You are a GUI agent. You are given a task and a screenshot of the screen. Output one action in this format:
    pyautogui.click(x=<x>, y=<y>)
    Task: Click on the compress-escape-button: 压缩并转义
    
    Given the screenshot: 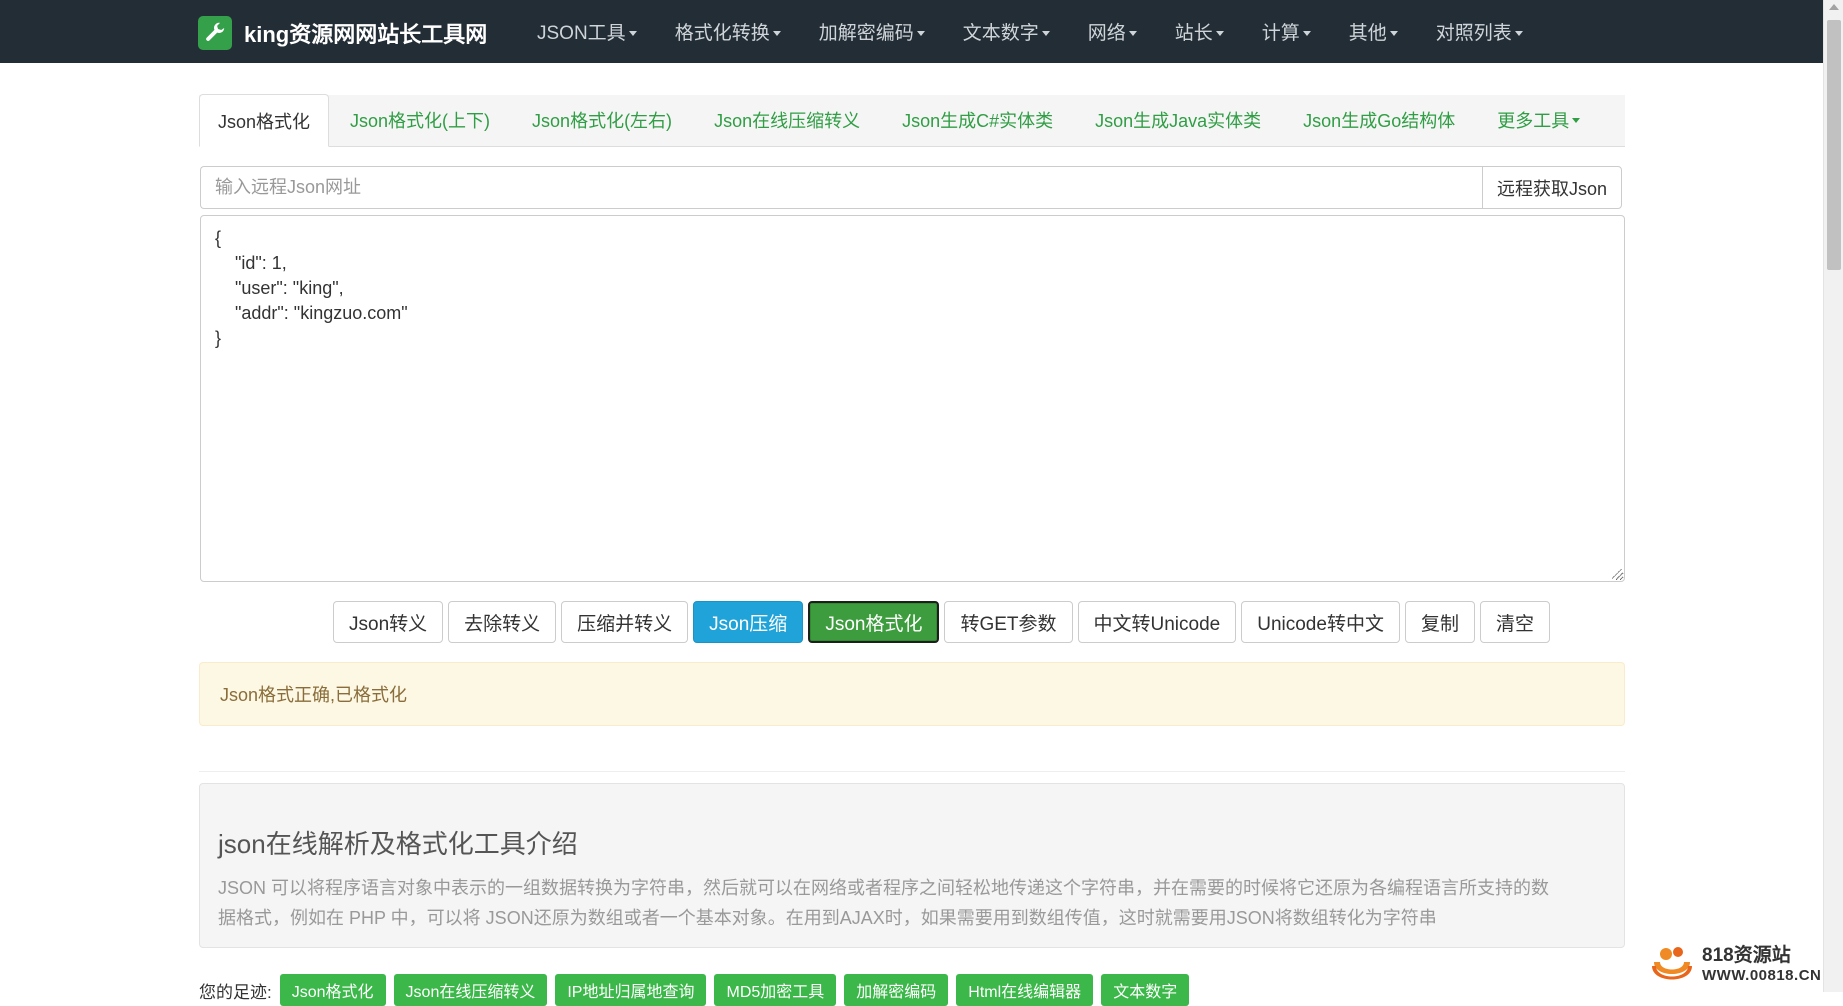 What is the action you would take?
    pyautogui.click(x=625, y=622)
    